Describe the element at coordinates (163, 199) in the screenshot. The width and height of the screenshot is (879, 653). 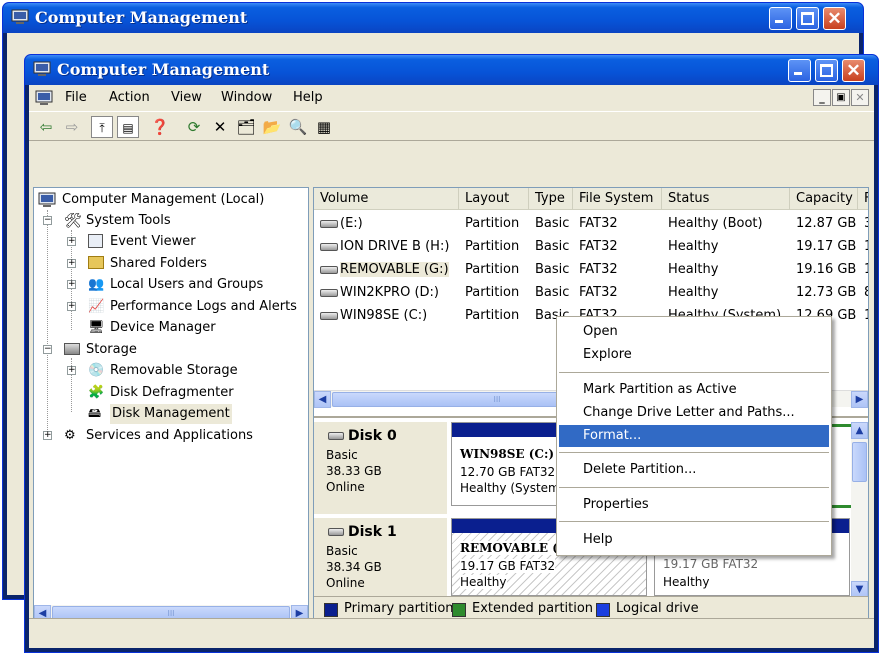
I see `tree-root-label: Computer Management (Local)` at that location.